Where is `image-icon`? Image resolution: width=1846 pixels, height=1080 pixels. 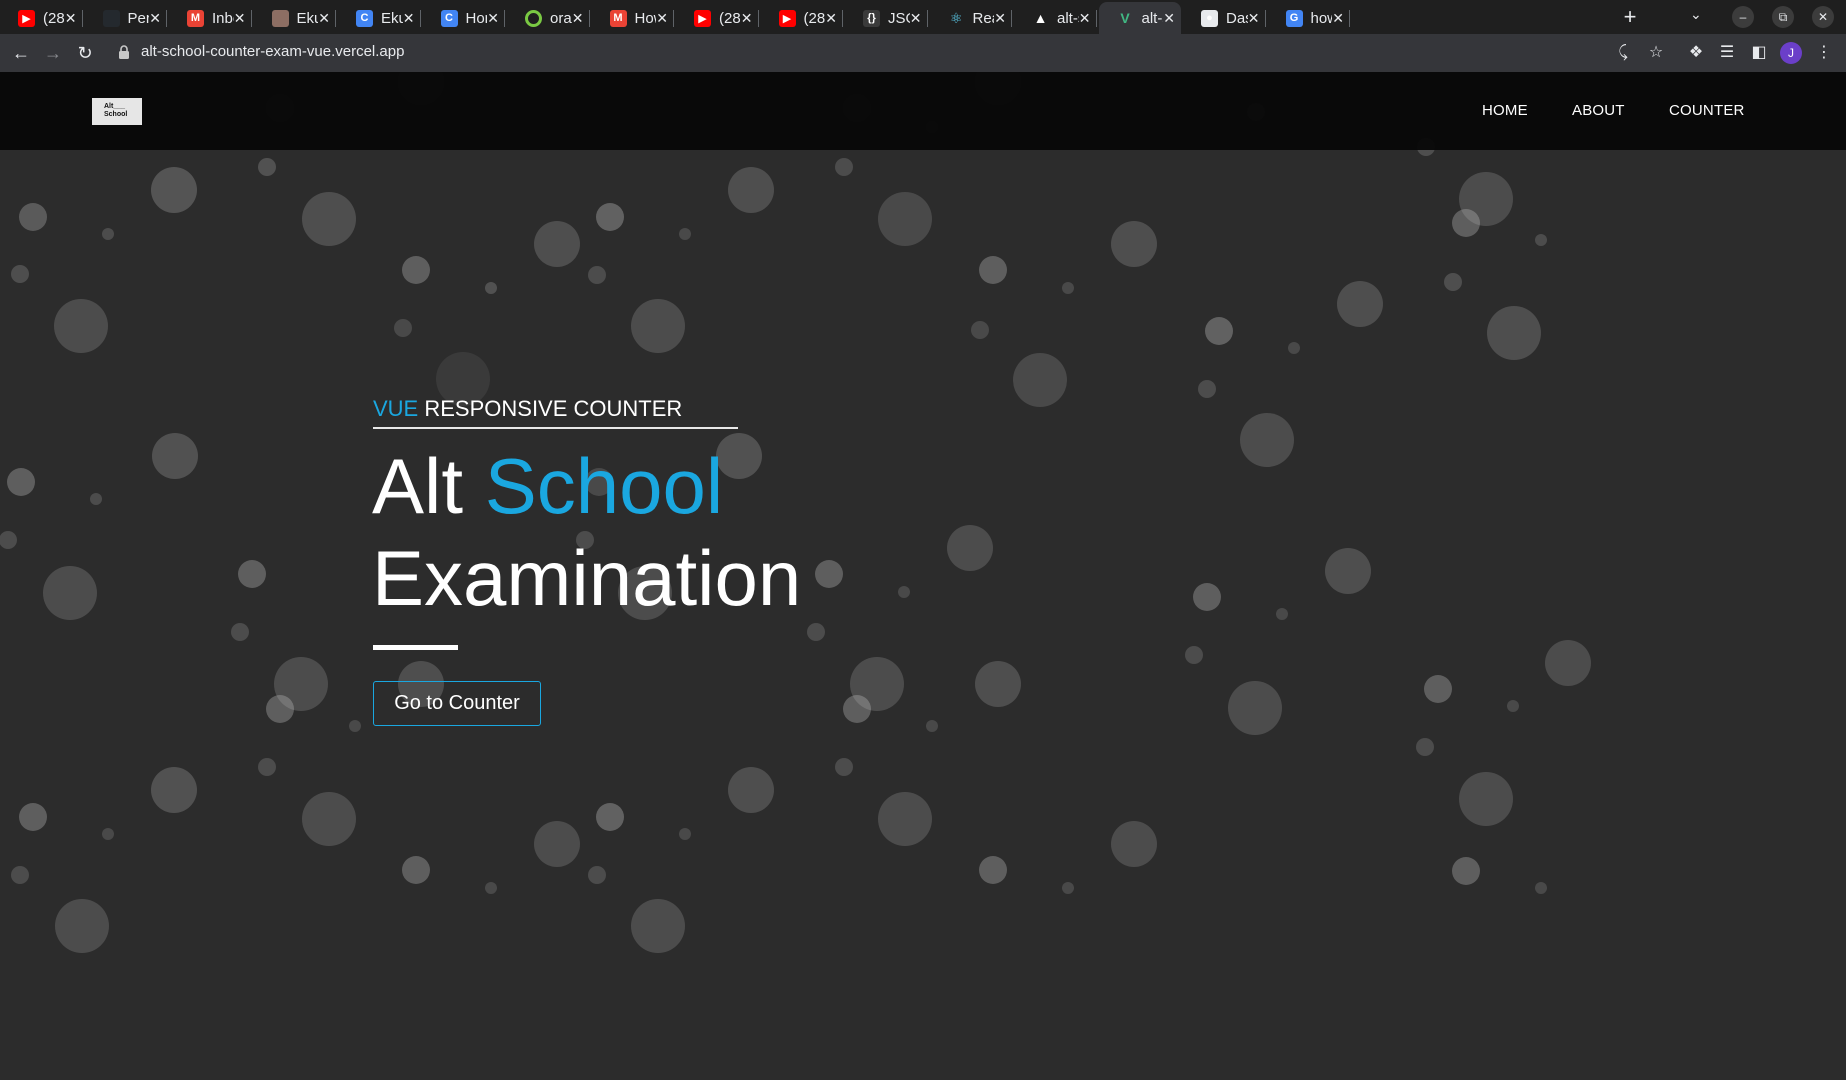
image-icon is located at coordinates (280, 18).